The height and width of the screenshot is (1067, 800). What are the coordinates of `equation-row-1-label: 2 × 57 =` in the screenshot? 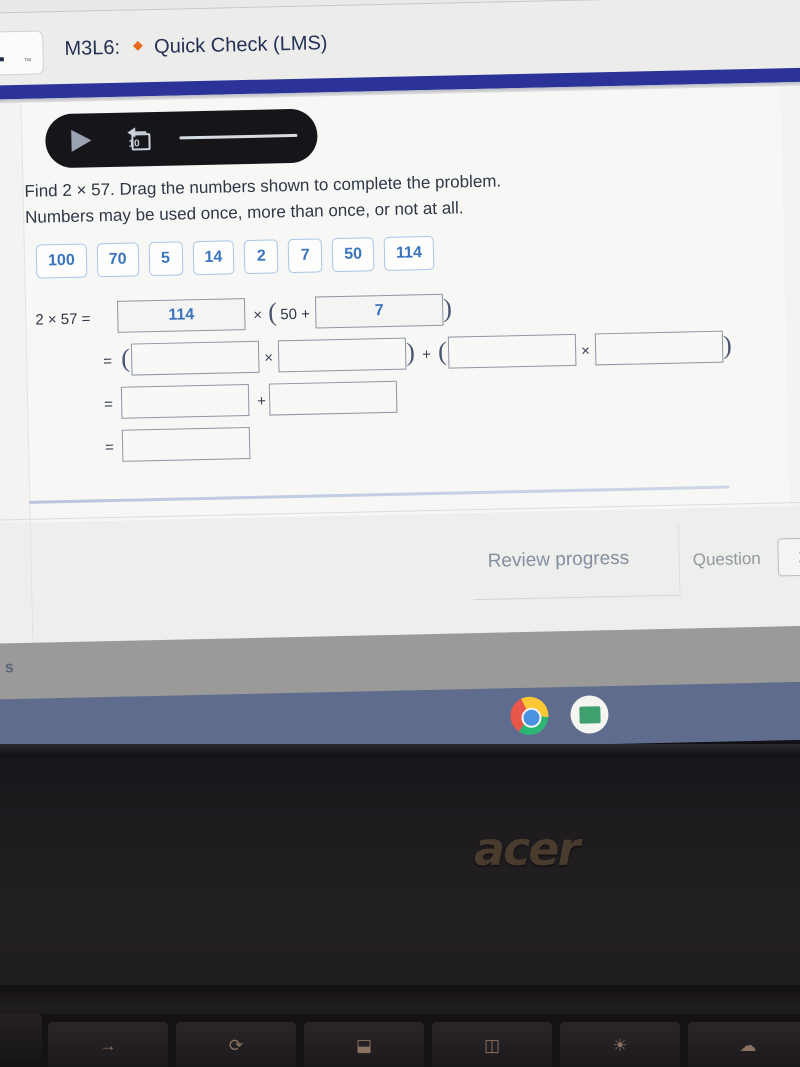 It's located at (63, 319).